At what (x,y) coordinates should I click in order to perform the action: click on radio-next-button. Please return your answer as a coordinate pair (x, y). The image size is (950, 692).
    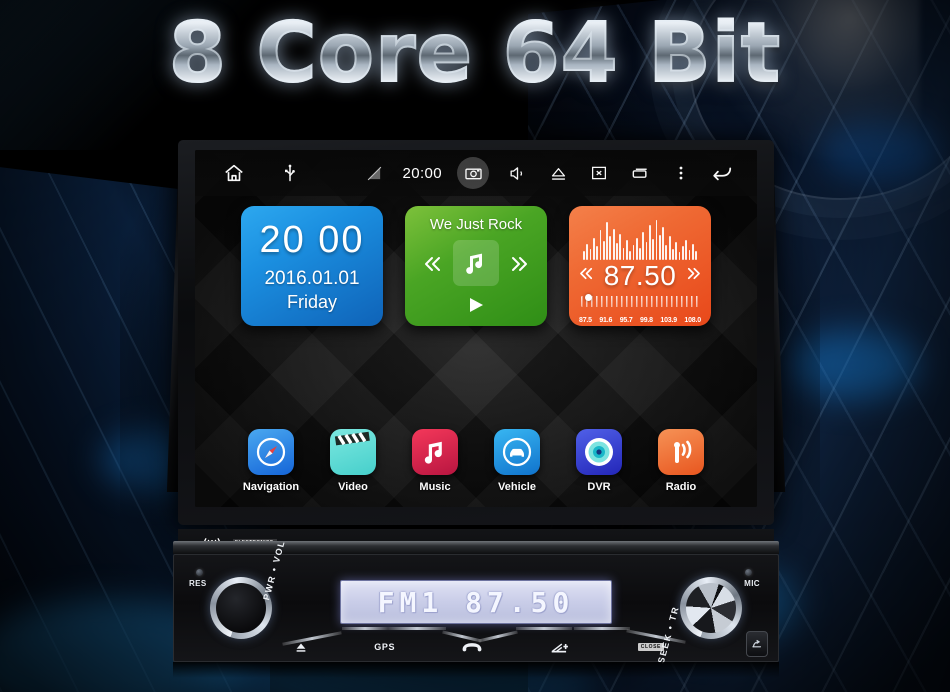
    Looking at the image, I should click on (693, 276).